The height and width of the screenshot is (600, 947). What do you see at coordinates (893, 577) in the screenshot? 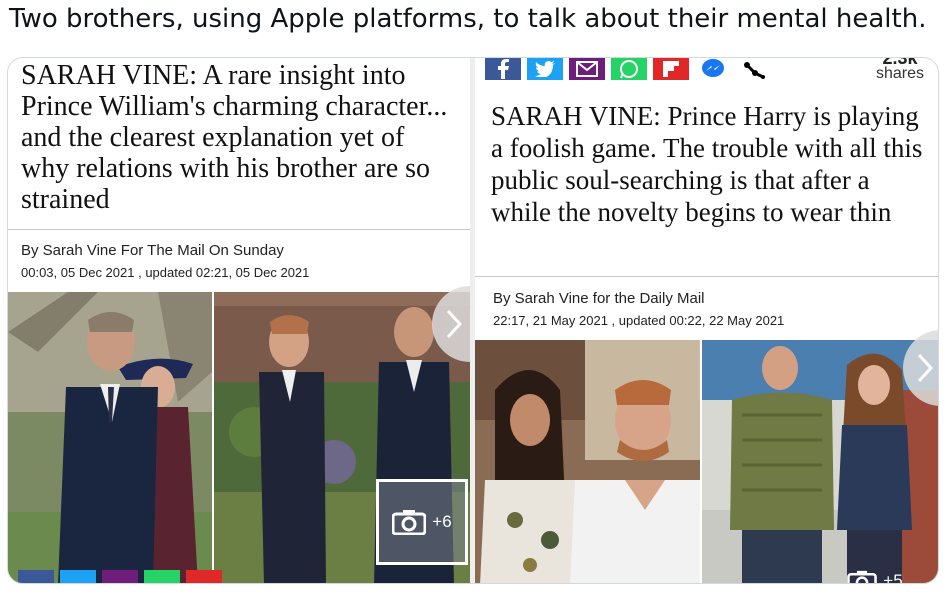
I see `right-gallery-count: +5` at bounding box center [893, 577].